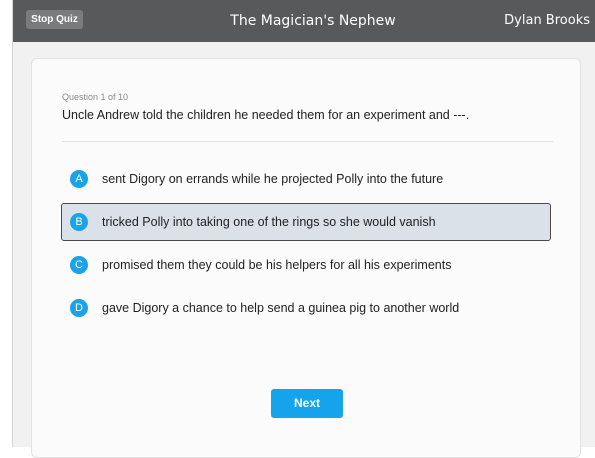  What do you see at coordinates (79, 179) in the screenshot?
I see `option-letter-badge: A` at bounding box center [79, 179].